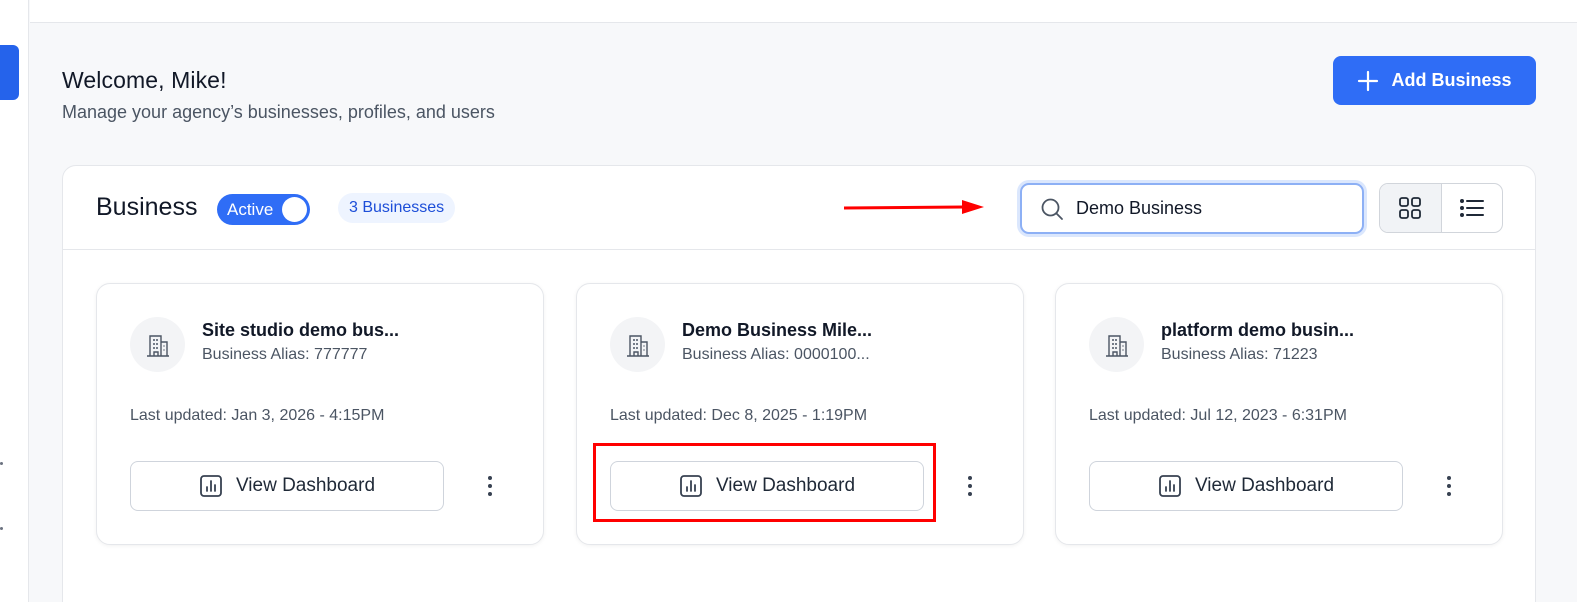  Describe the element at coordinates (285, 354) in the screenshot. I see `business-alias: Business Alias: 777777` at that location.